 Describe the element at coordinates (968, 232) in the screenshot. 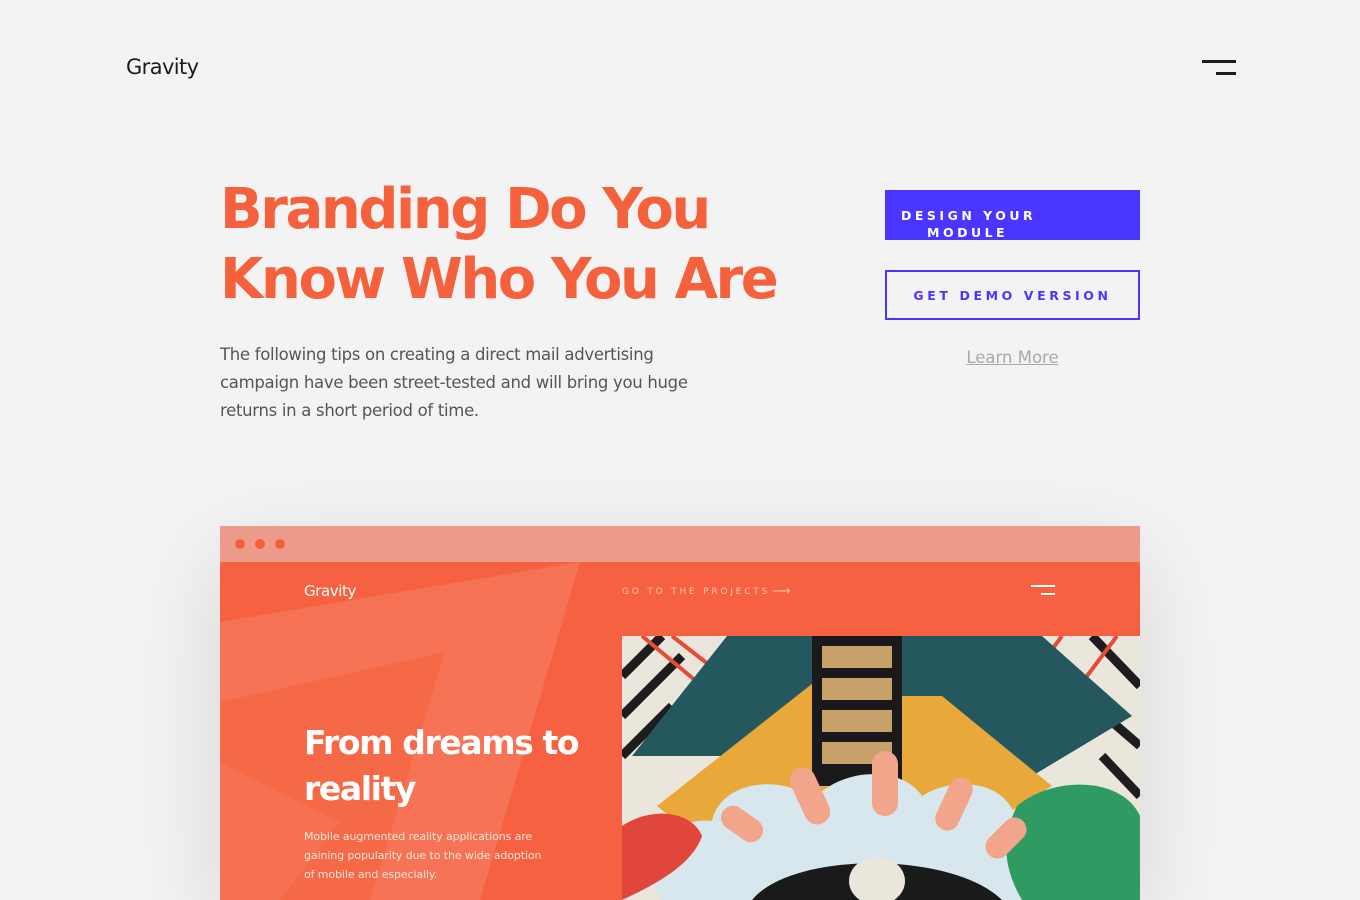

I see `button-label-line2: MODULE` at that location.